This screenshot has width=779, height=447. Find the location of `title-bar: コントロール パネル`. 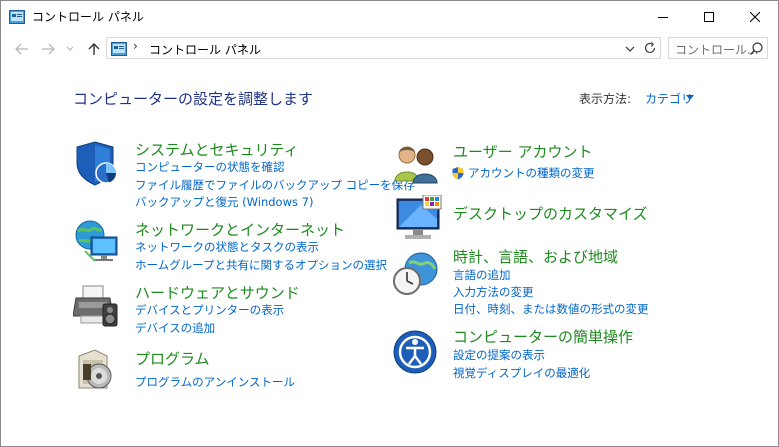

title-bar: コントロール パネル is located at coordinates (389, 16).